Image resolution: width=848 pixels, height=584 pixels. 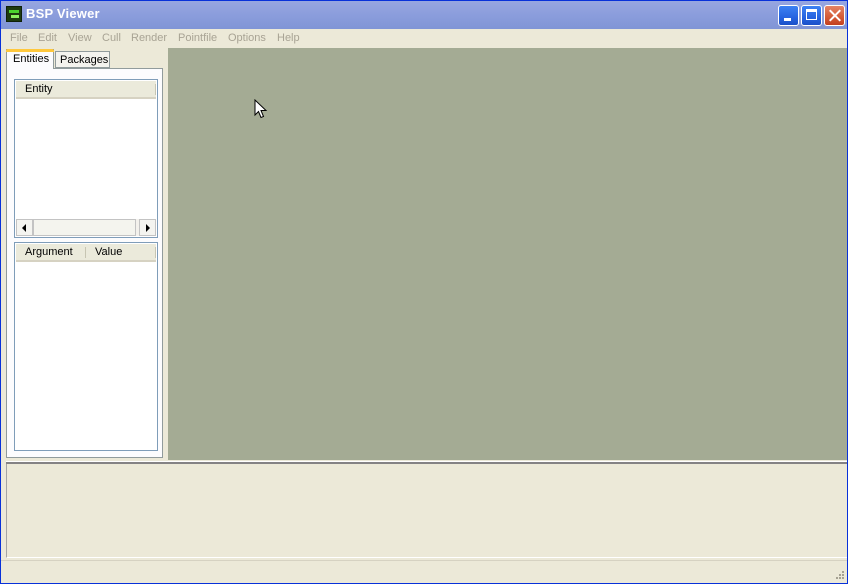 I want to click on menu-render: Render, so click(x=149, y=38).